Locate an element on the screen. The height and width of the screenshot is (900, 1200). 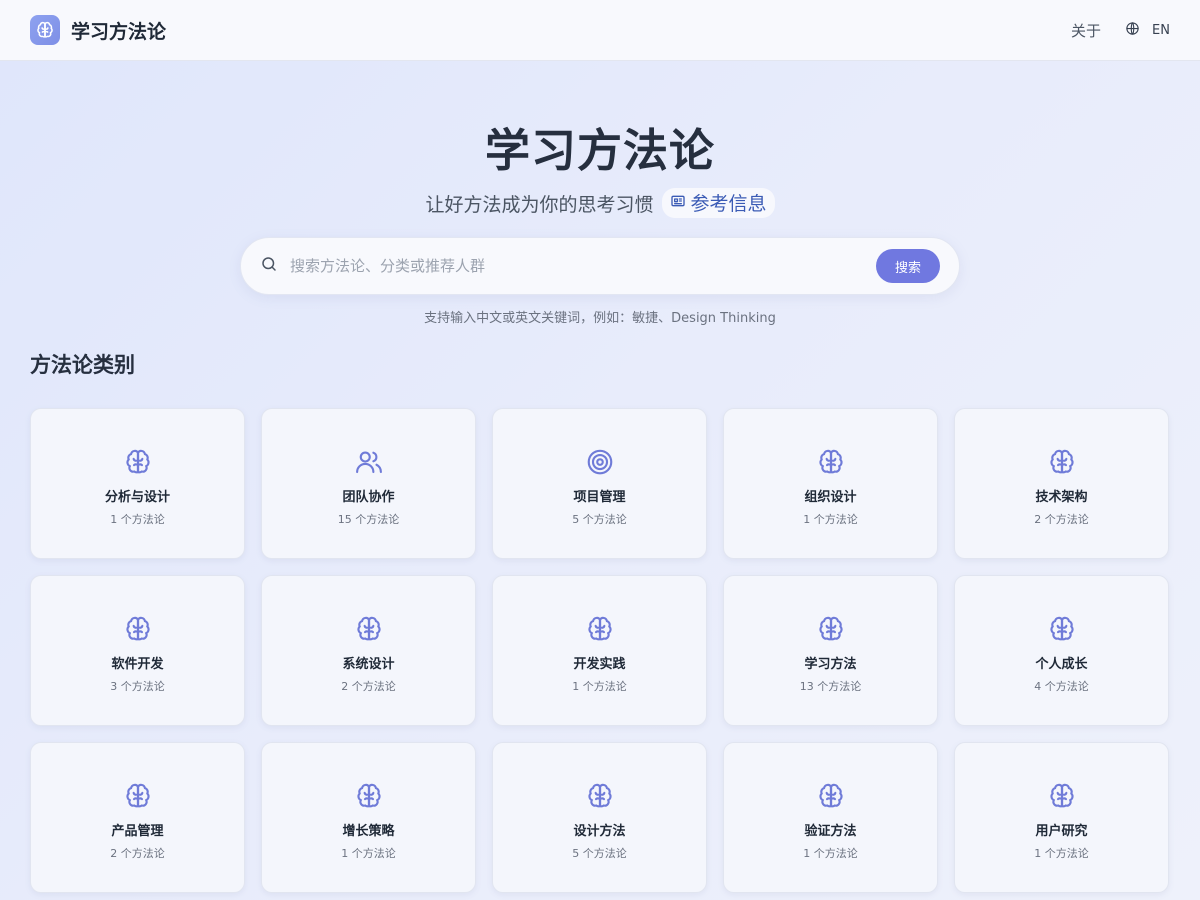
category-name: 验证方法 is located at coordinates (830, 831).